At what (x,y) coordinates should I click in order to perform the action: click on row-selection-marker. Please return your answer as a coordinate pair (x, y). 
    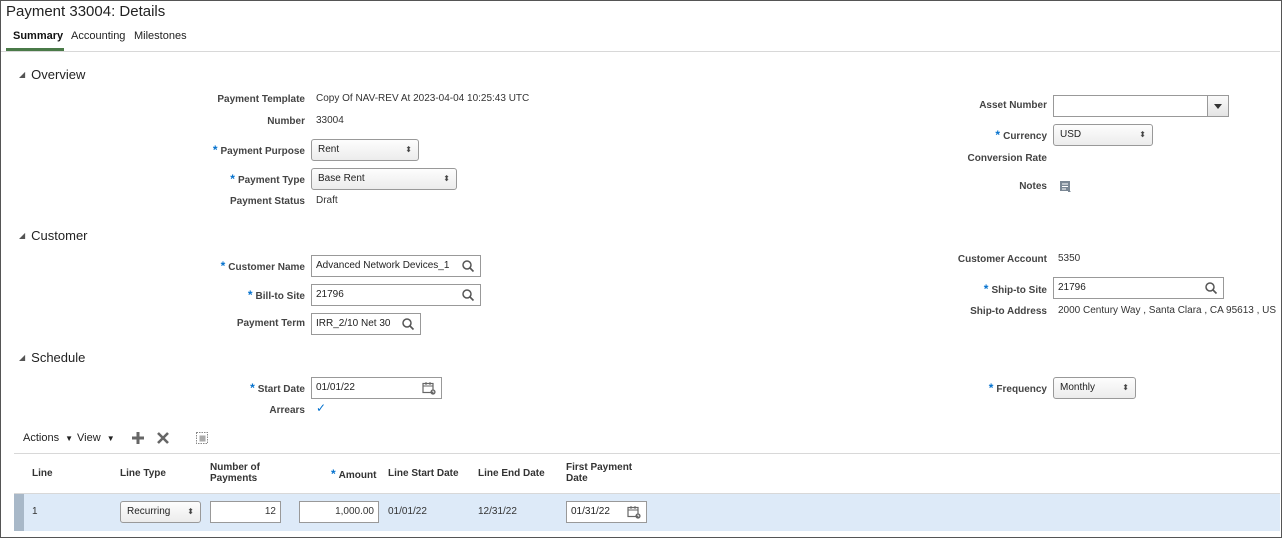
    Looking at the image, I should click on (19, 512).